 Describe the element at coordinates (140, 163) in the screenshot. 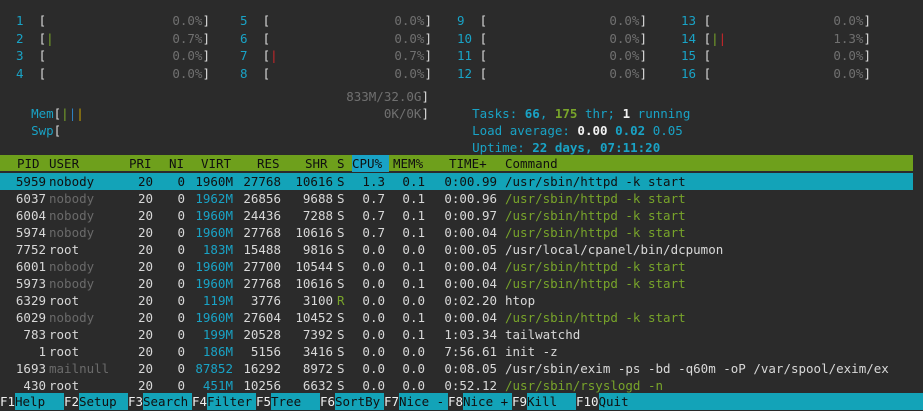

I see `col-pri: PRI` at that location.